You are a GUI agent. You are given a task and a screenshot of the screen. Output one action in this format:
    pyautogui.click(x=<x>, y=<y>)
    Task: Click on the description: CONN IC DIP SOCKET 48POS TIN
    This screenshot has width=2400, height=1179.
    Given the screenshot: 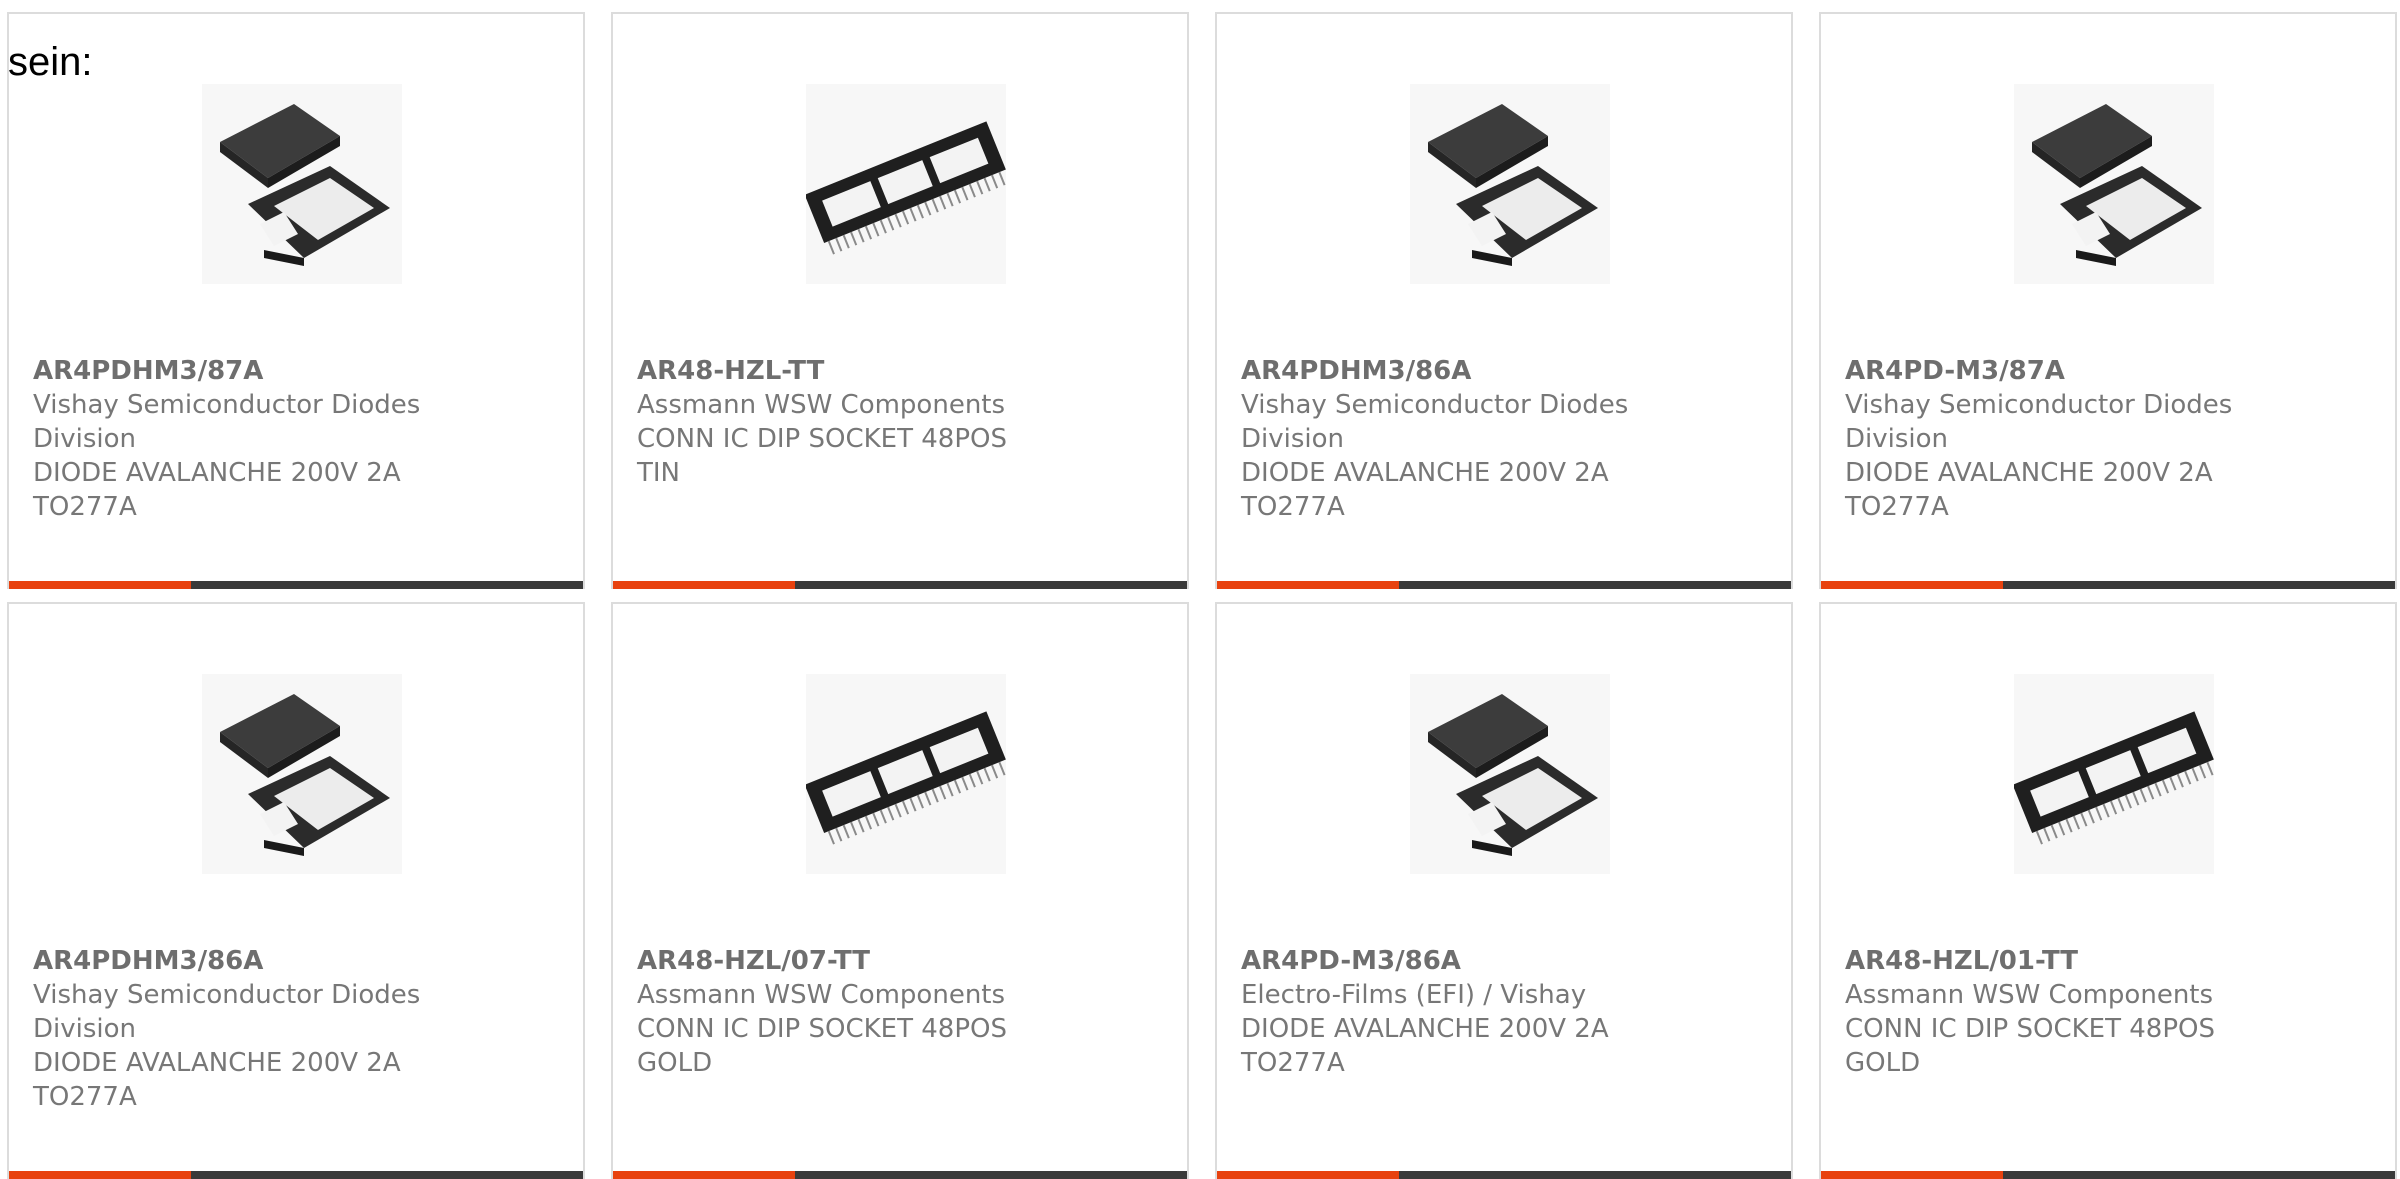 What is the action you would take?
    pyautogui.click(x=822, y=456)
    